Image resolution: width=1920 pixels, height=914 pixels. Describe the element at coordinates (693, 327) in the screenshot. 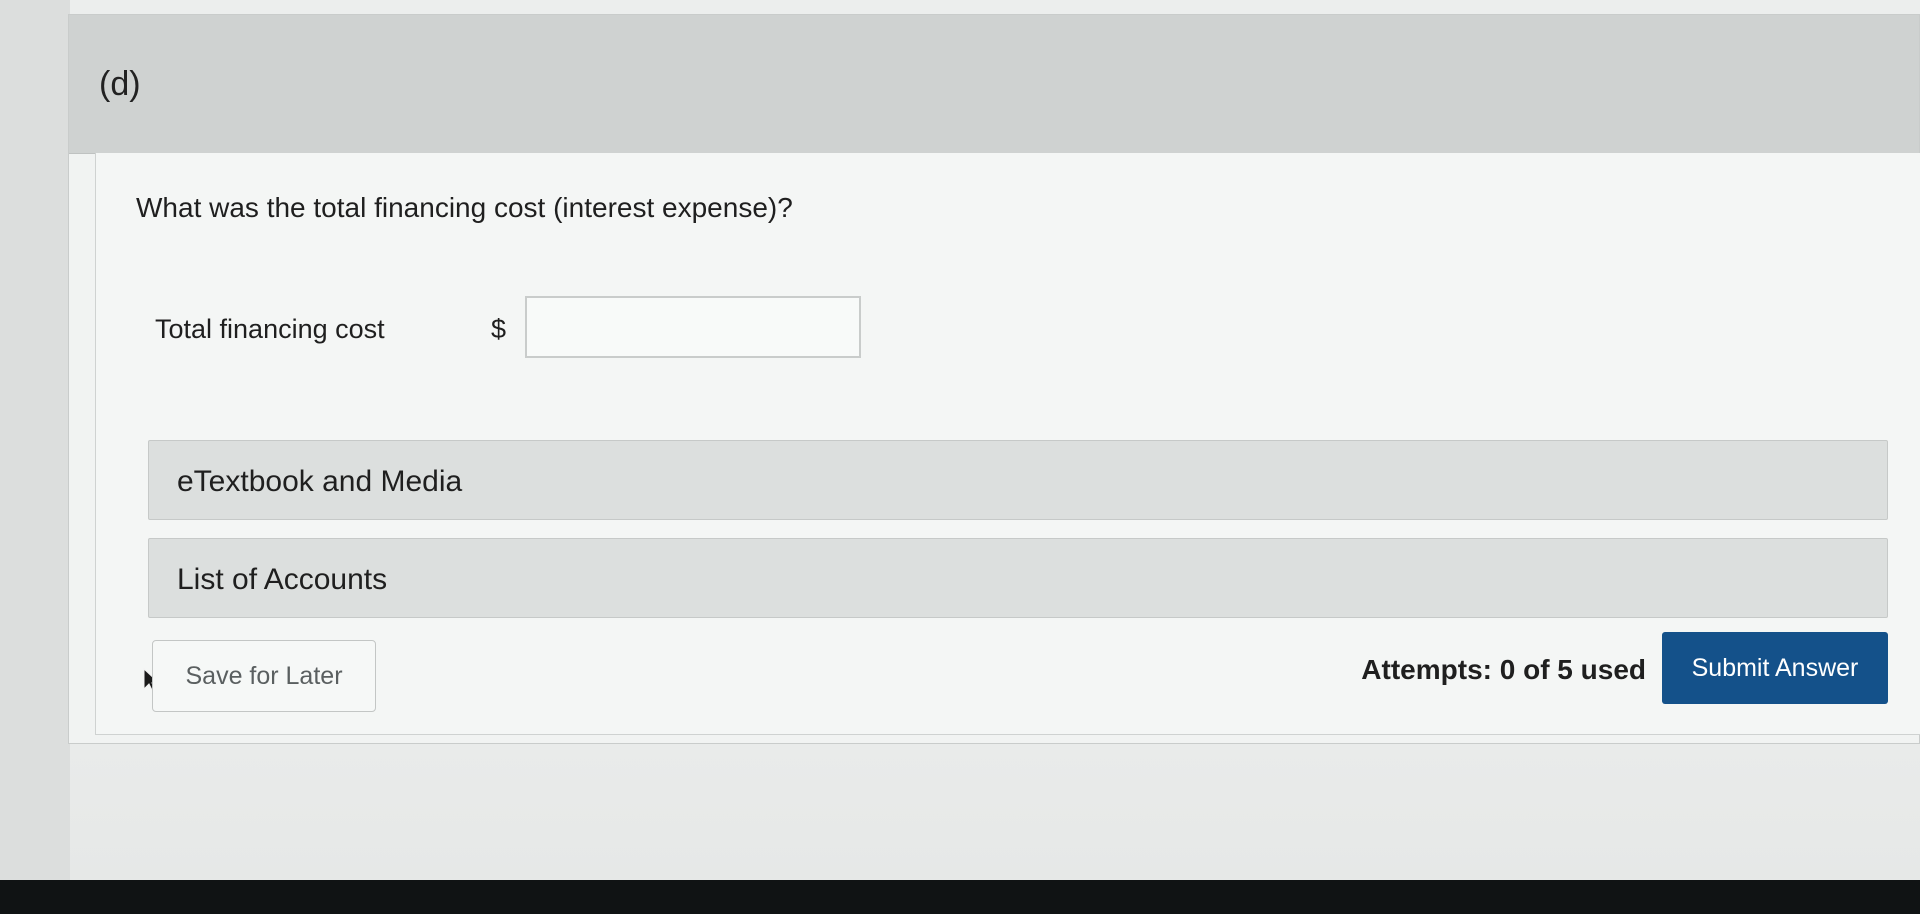

I see `total-financing-cost-input` at that location.